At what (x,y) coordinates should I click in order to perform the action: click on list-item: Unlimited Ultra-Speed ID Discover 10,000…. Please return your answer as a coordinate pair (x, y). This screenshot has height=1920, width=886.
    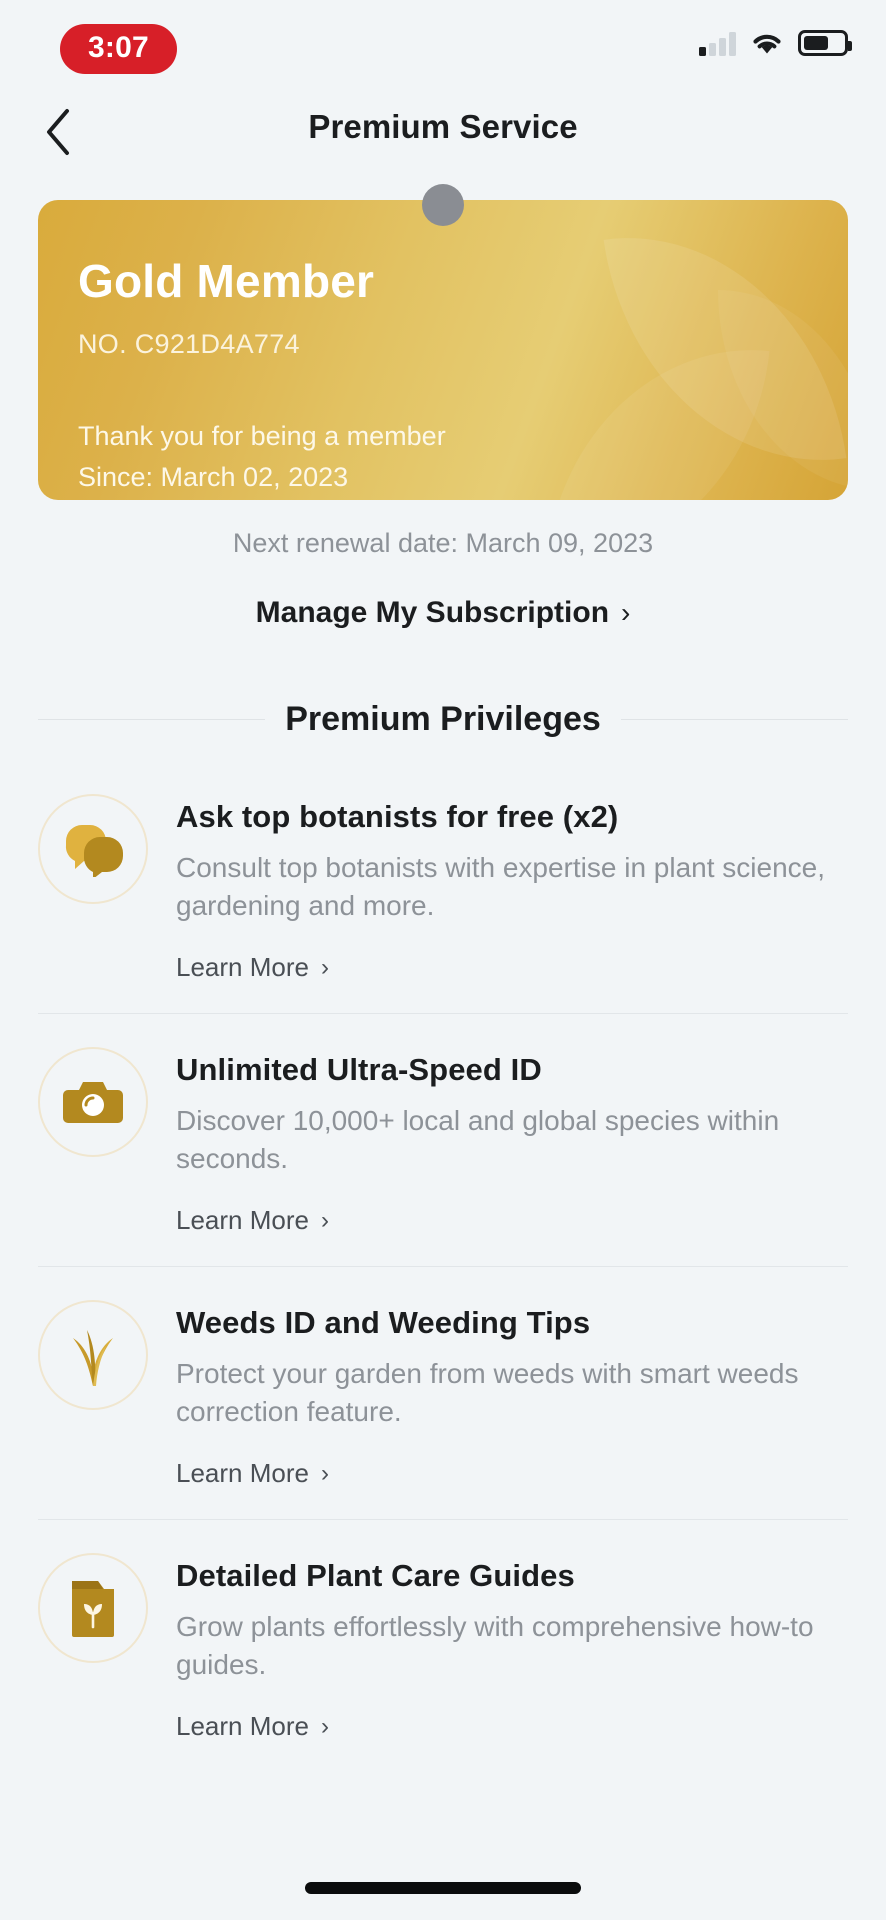
    Looking at the image, I should click on (443, 1139).